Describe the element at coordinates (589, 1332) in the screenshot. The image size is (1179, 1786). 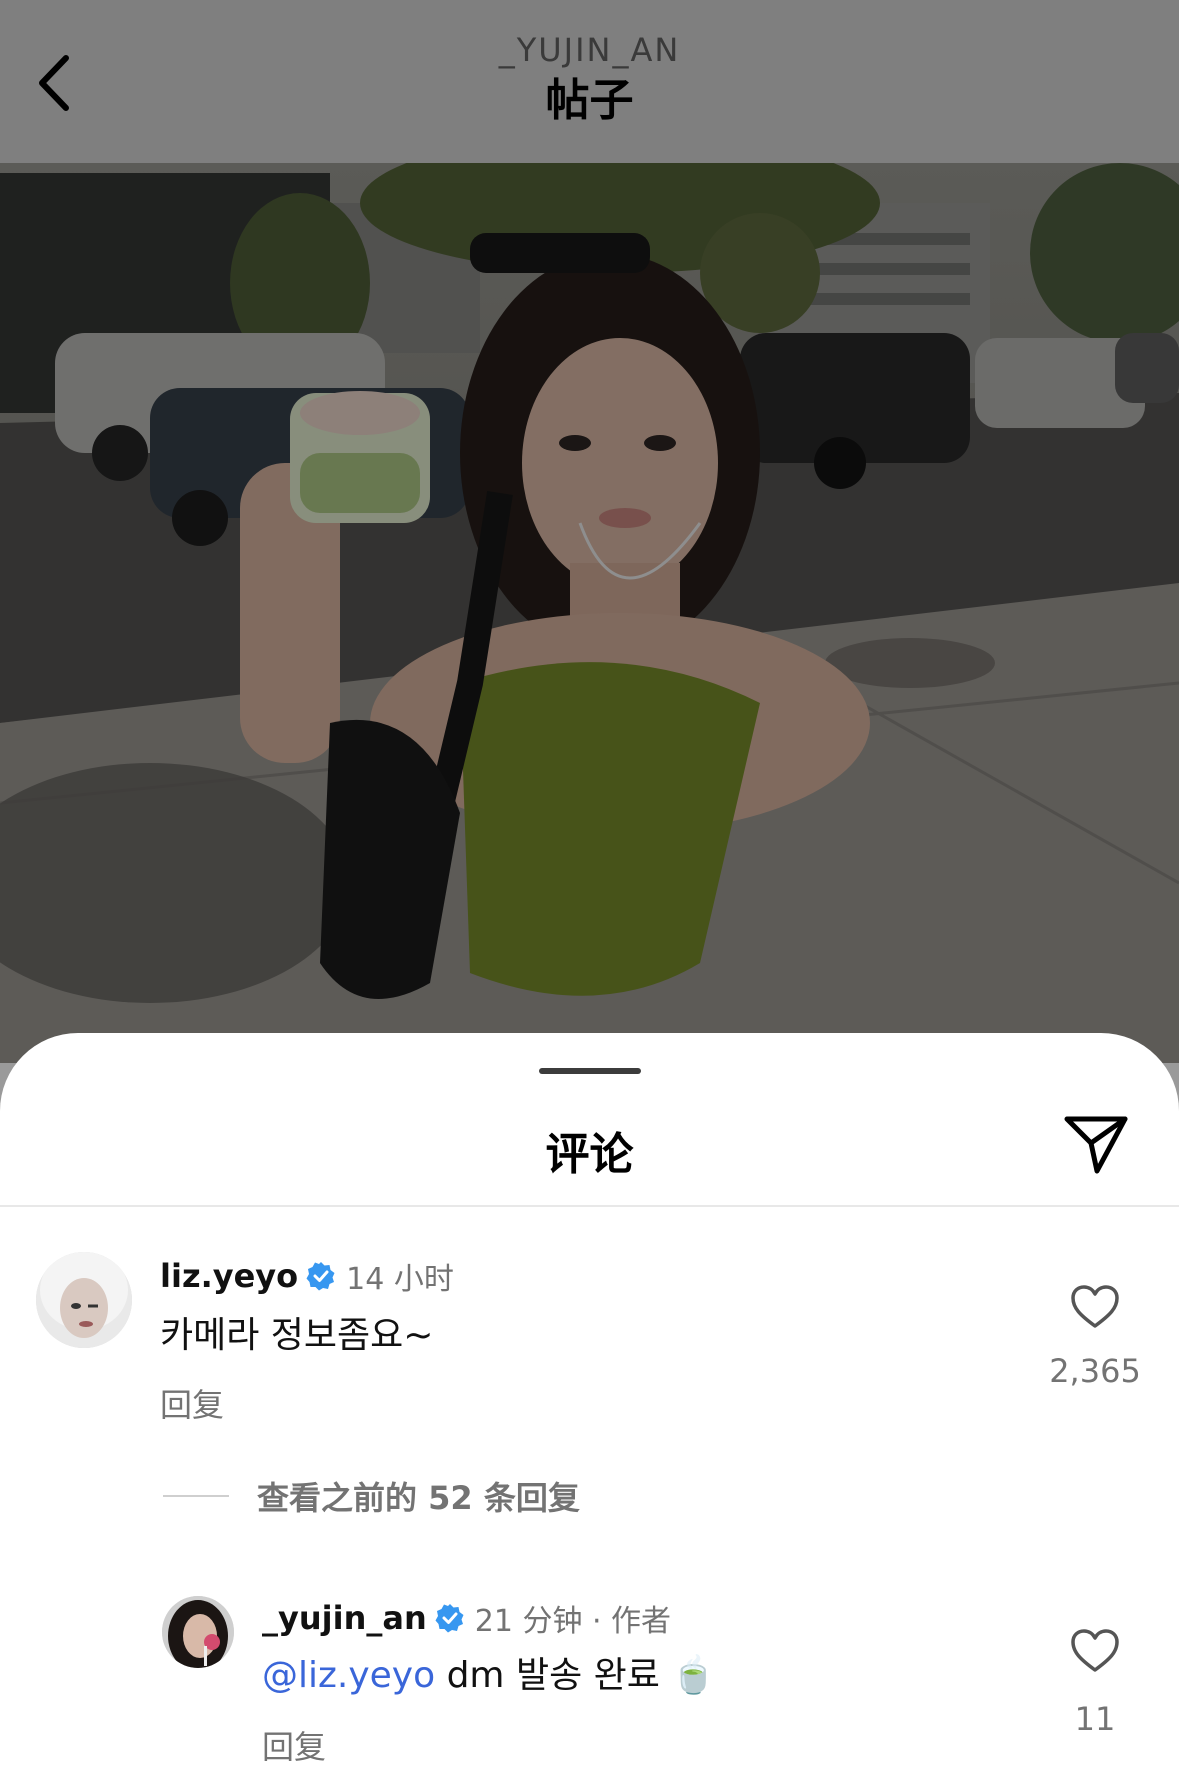
I see `comment-item: liz.yeyo 14 小时 카메라 정보좀요~ 回复 2,365` at that location.